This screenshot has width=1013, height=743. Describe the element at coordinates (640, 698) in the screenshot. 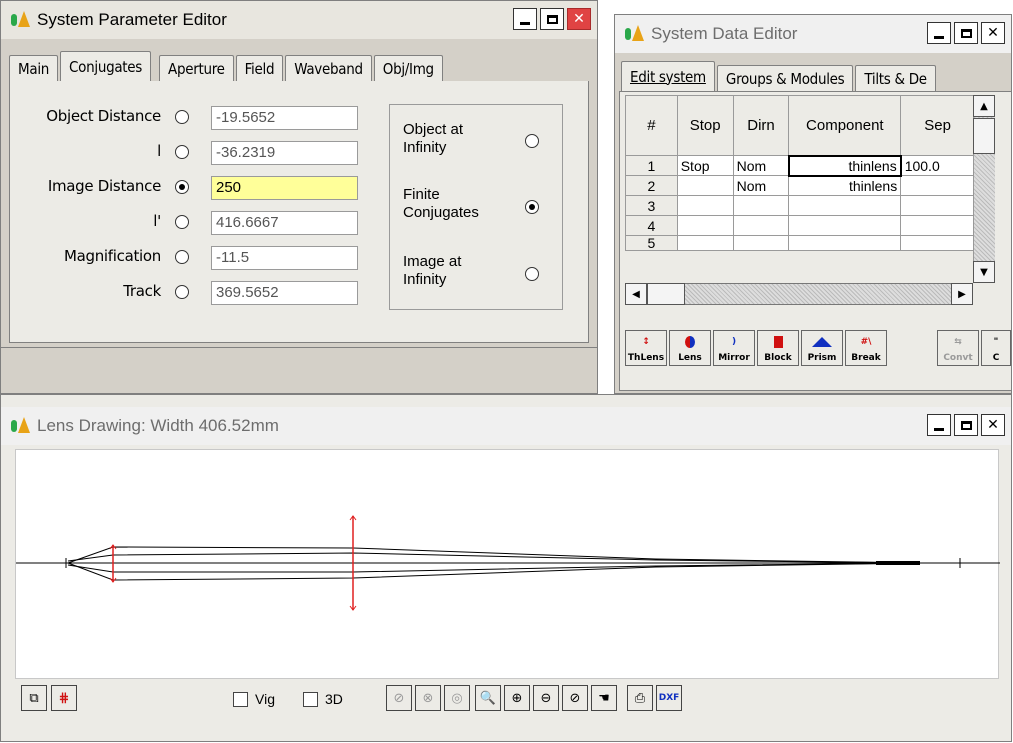

I see `print-button: ⎙` at that location.